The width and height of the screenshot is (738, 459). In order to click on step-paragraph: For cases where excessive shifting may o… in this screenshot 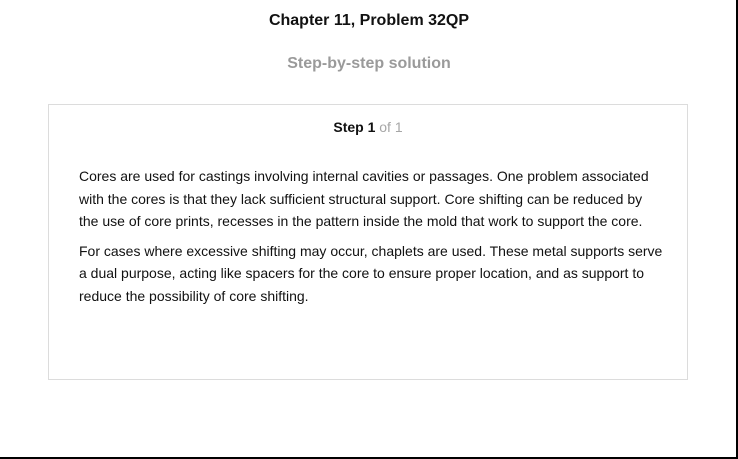, I will do `click(371, 273)`.